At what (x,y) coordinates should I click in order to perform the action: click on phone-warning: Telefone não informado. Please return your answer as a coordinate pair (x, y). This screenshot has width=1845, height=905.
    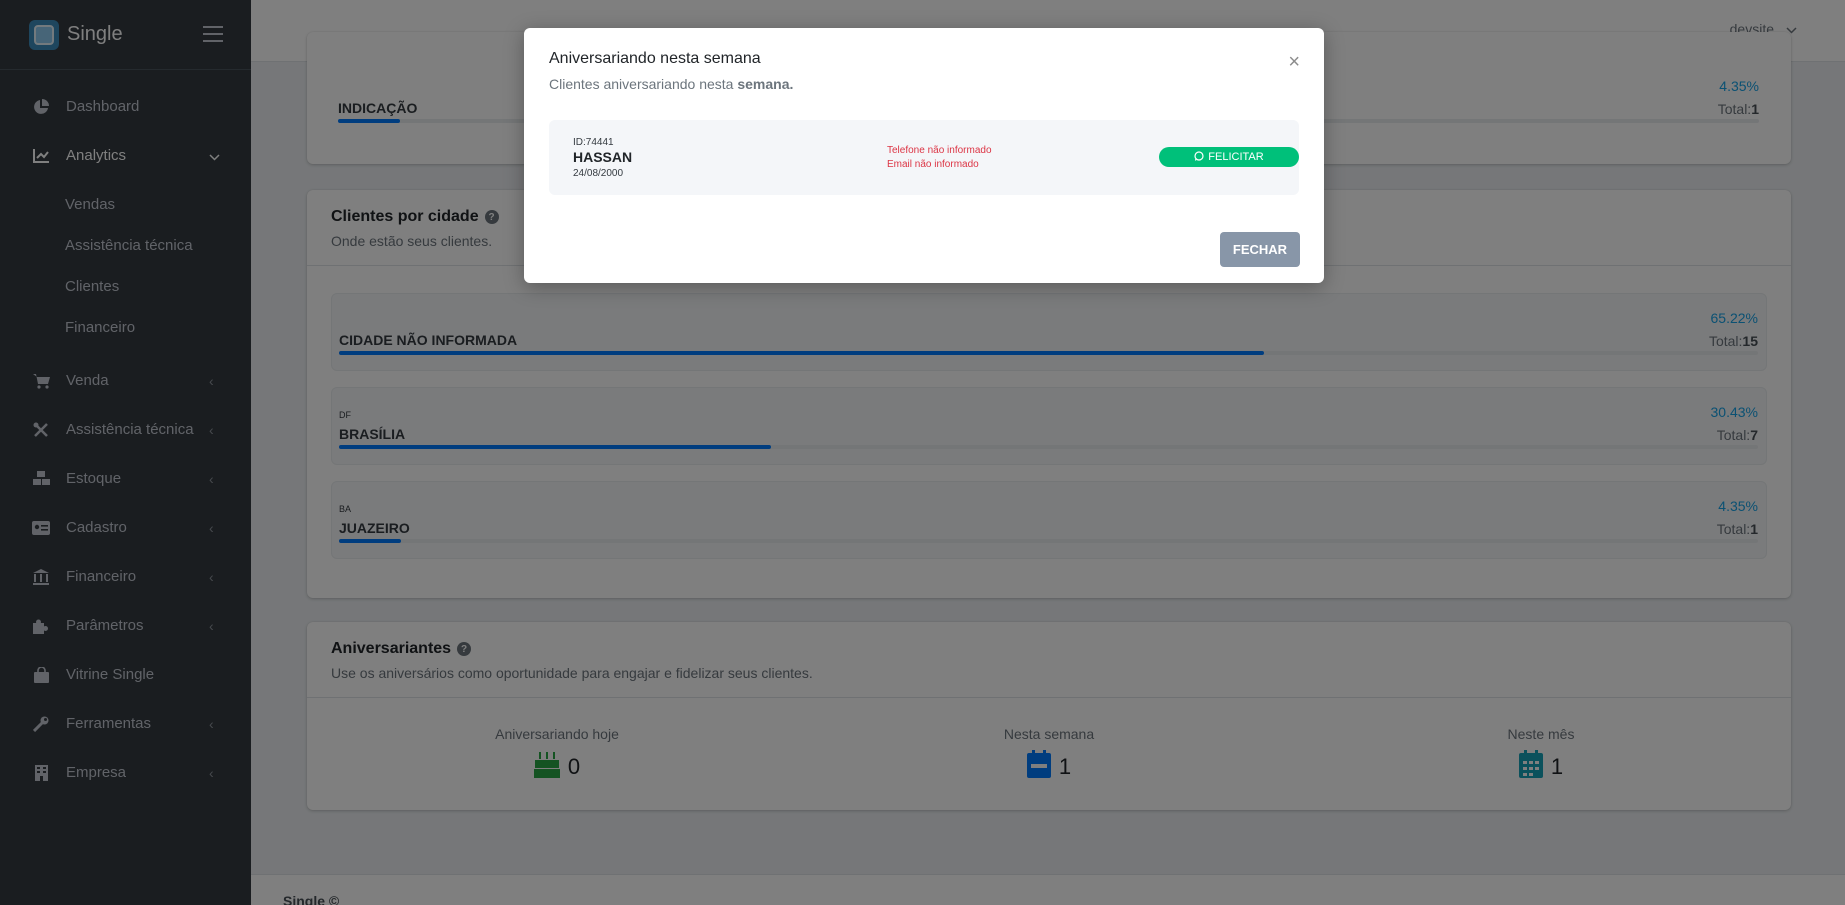
    Looking at the image, I should click on (939, 150).